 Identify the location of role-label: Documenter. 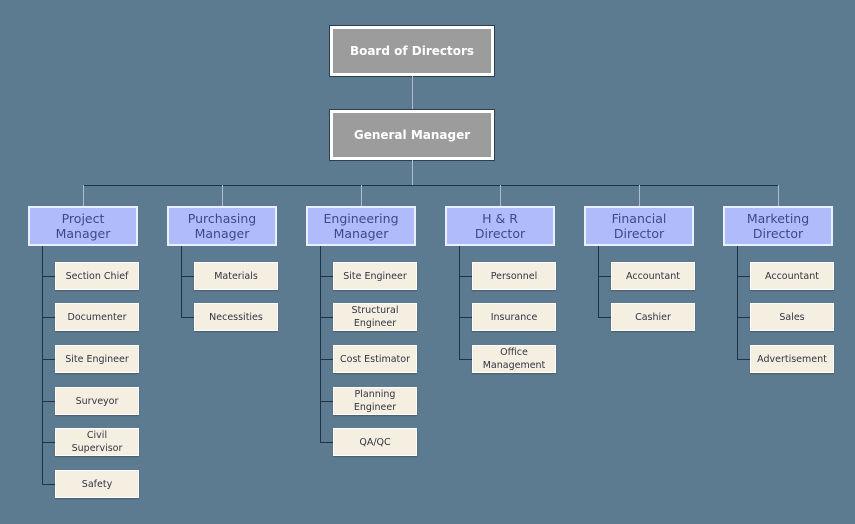
(97, 317).